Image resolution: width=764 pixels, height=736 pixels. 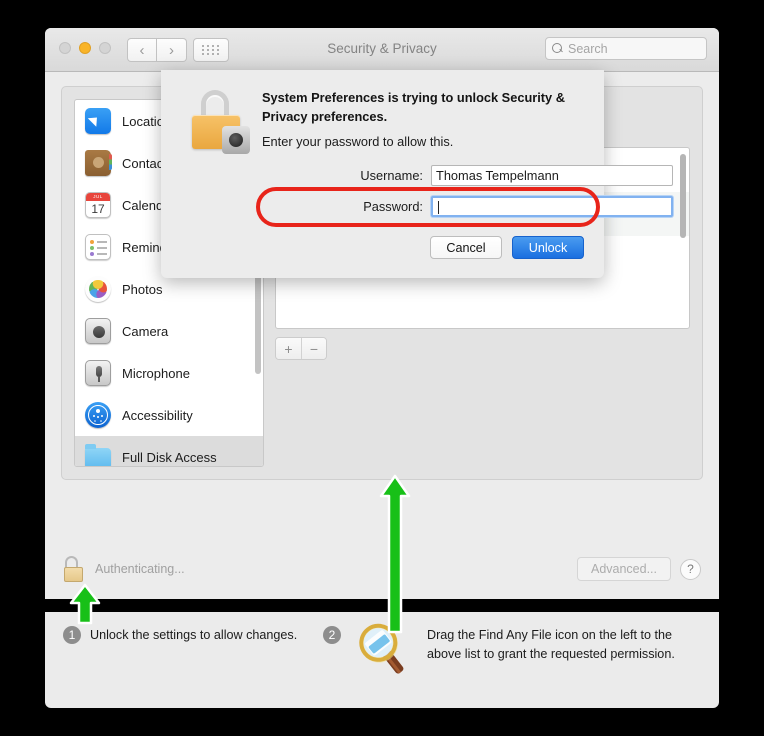 What do you see at coordinates (690, 569) in the screenshot?
I see `help-button: ?` at bounding box center [690, 569].